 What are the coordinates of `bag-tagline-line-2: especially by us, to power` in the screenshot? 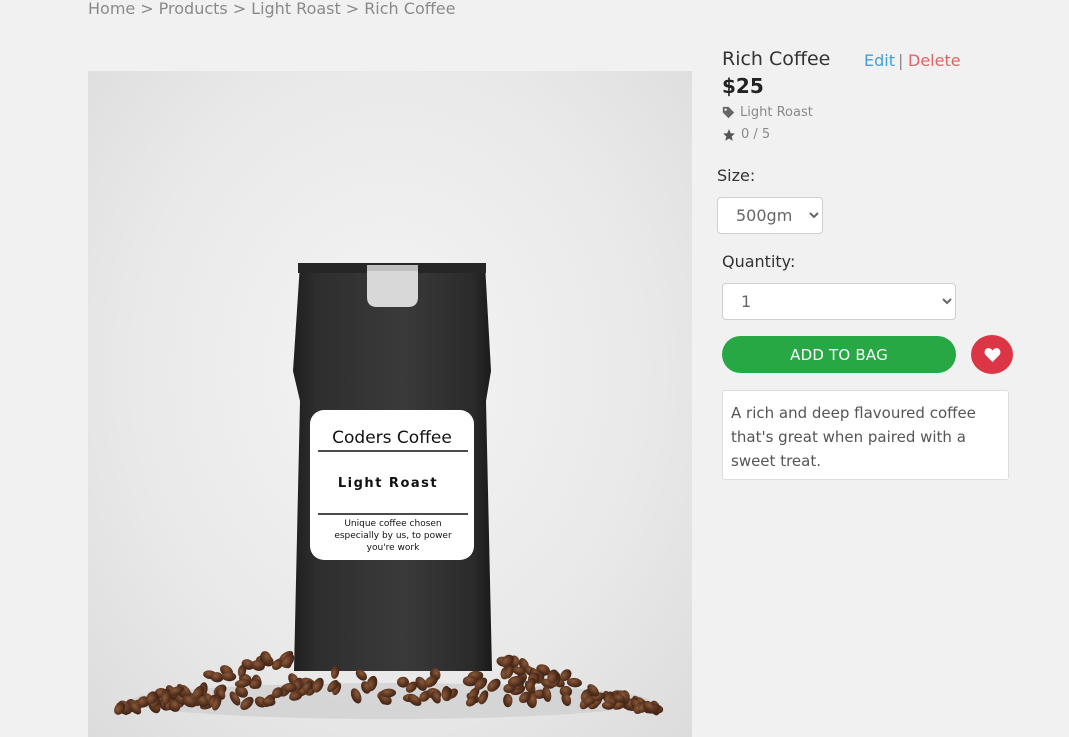 It's located at (393, 536).